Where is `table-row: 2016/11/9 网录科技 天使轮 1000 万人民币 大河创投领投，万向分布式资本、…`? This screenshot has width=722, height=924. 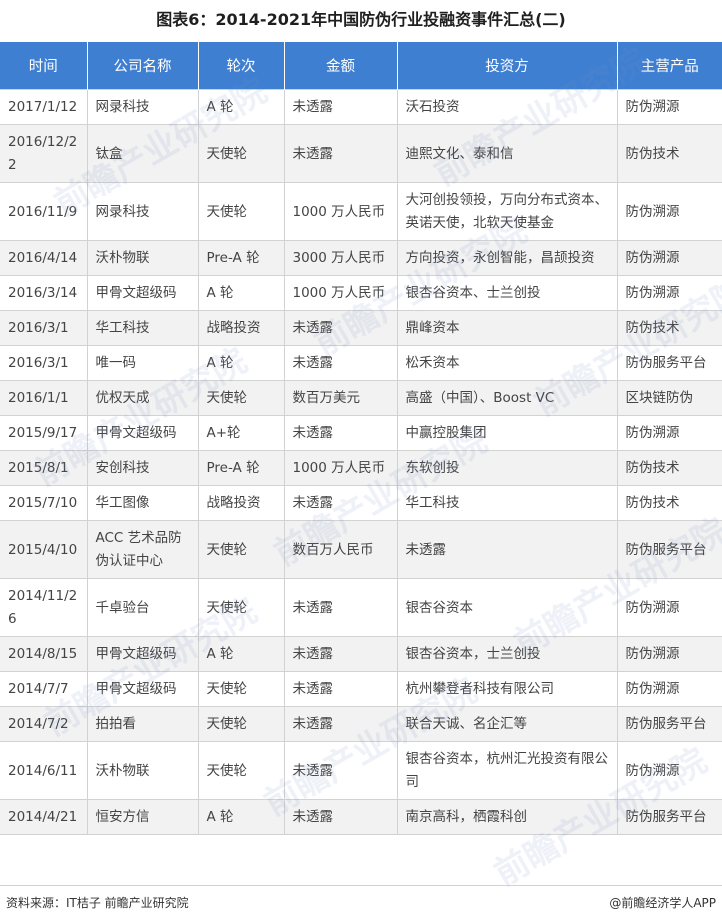 table-row: 2016/11/9 网录科技 天使轮 1000 万人民币 大河创投领投，万向分布式资本、… is located at coordinates (361, 211).